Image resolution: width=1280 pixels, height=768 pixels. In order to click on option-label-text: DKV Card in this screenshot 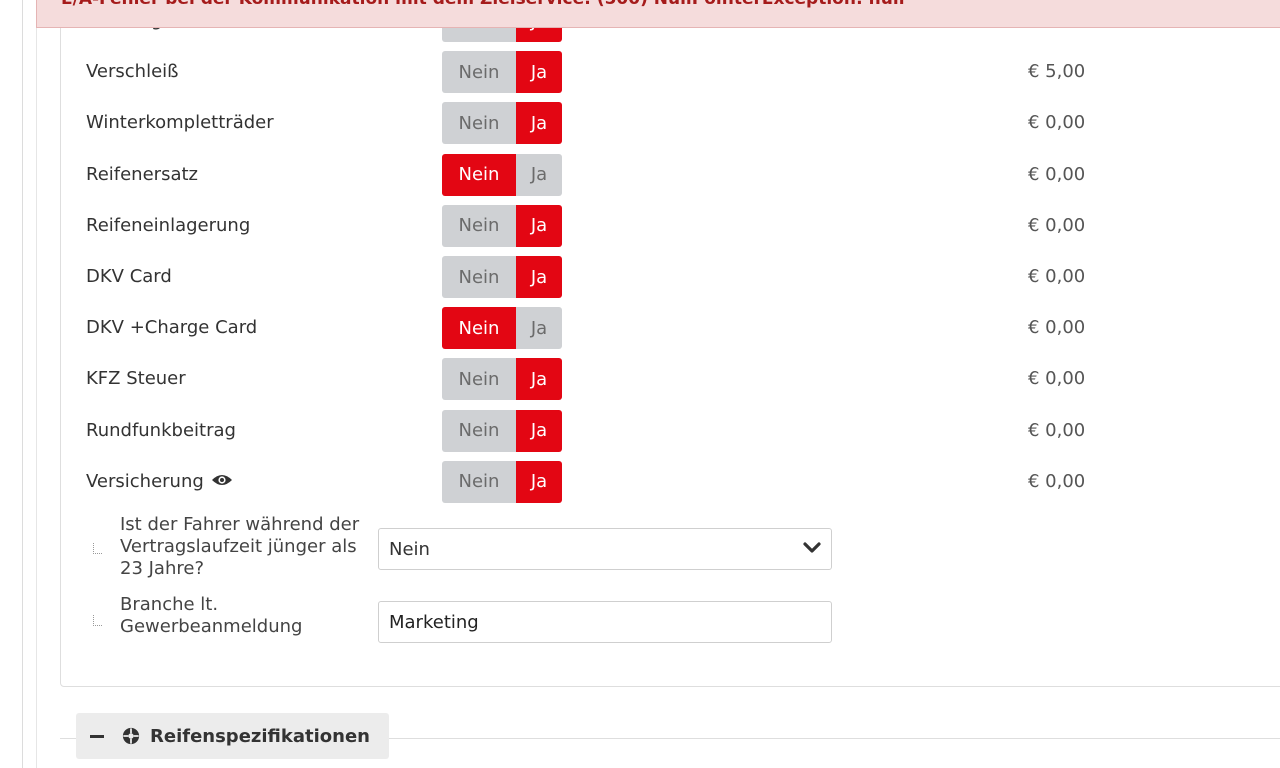, I will do `click(129, 276)`.